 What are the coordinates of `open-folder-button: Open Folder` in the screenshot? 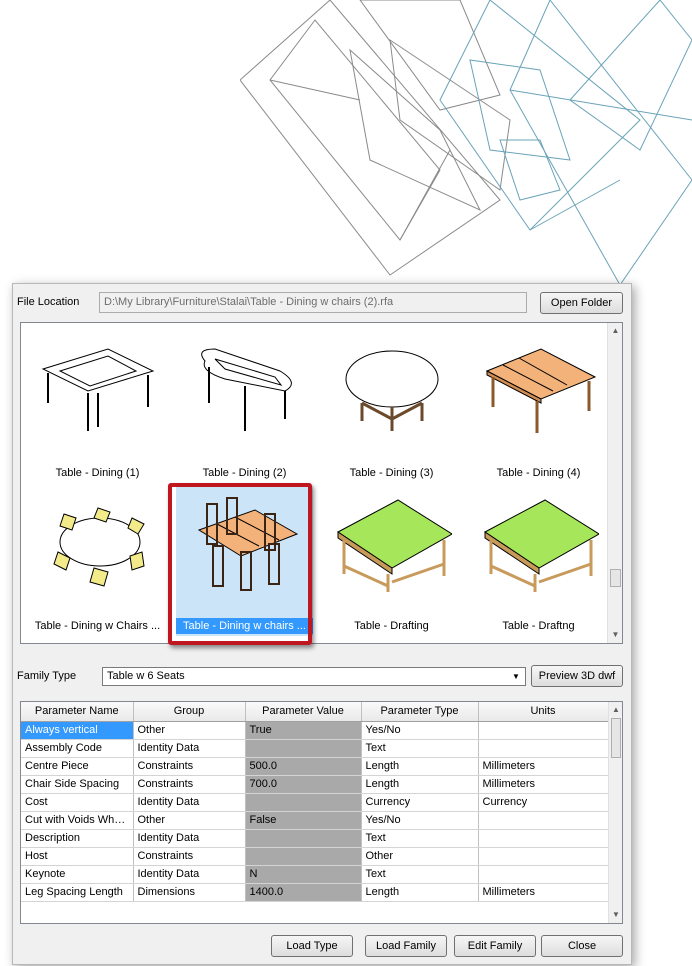 It's located at (581, 303).